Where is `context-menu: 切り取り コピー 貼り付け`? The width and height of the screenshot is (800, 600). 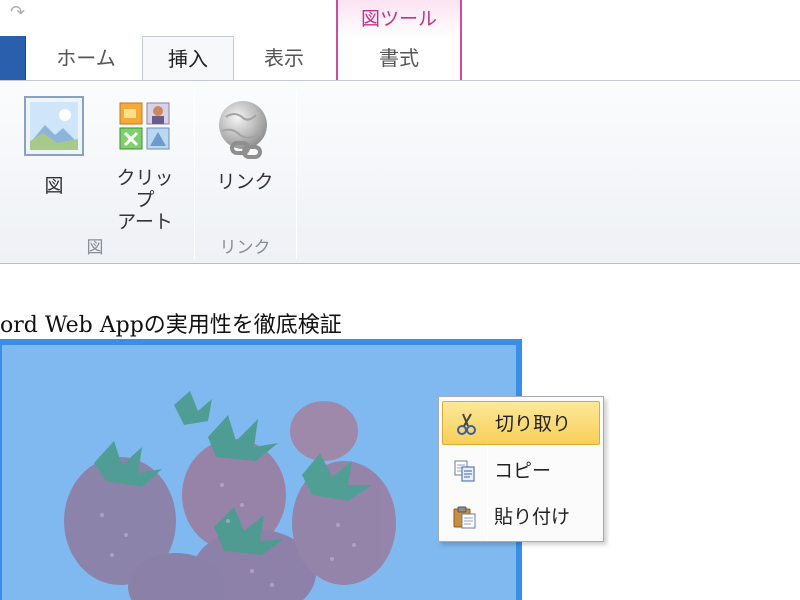
context-menu: 切り取り コピー 貼り付け is located at coordinates (521, 469).